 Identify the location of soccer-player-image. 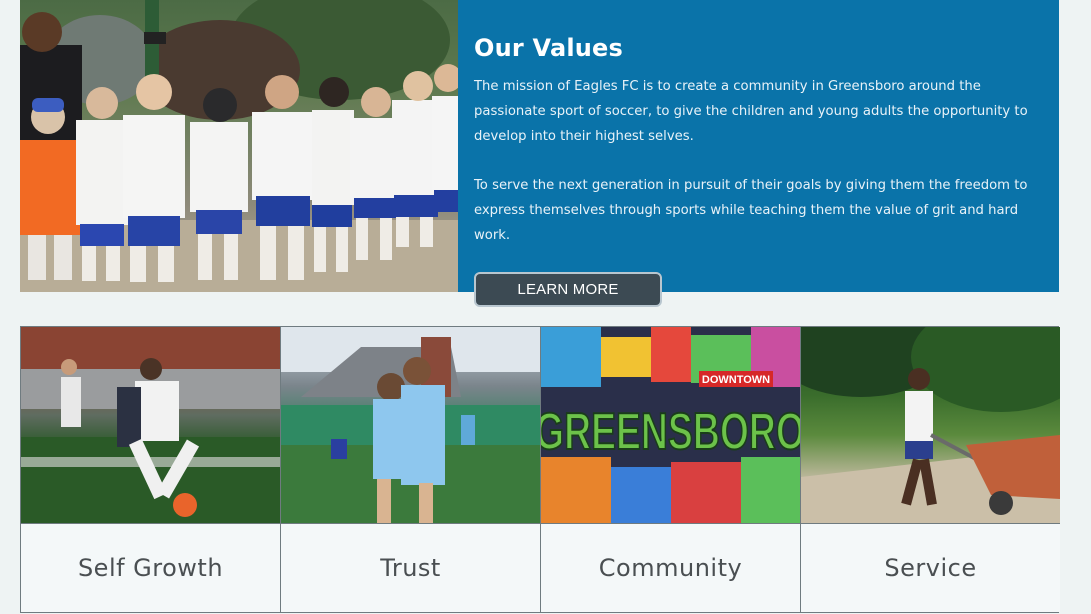
(150, 425).